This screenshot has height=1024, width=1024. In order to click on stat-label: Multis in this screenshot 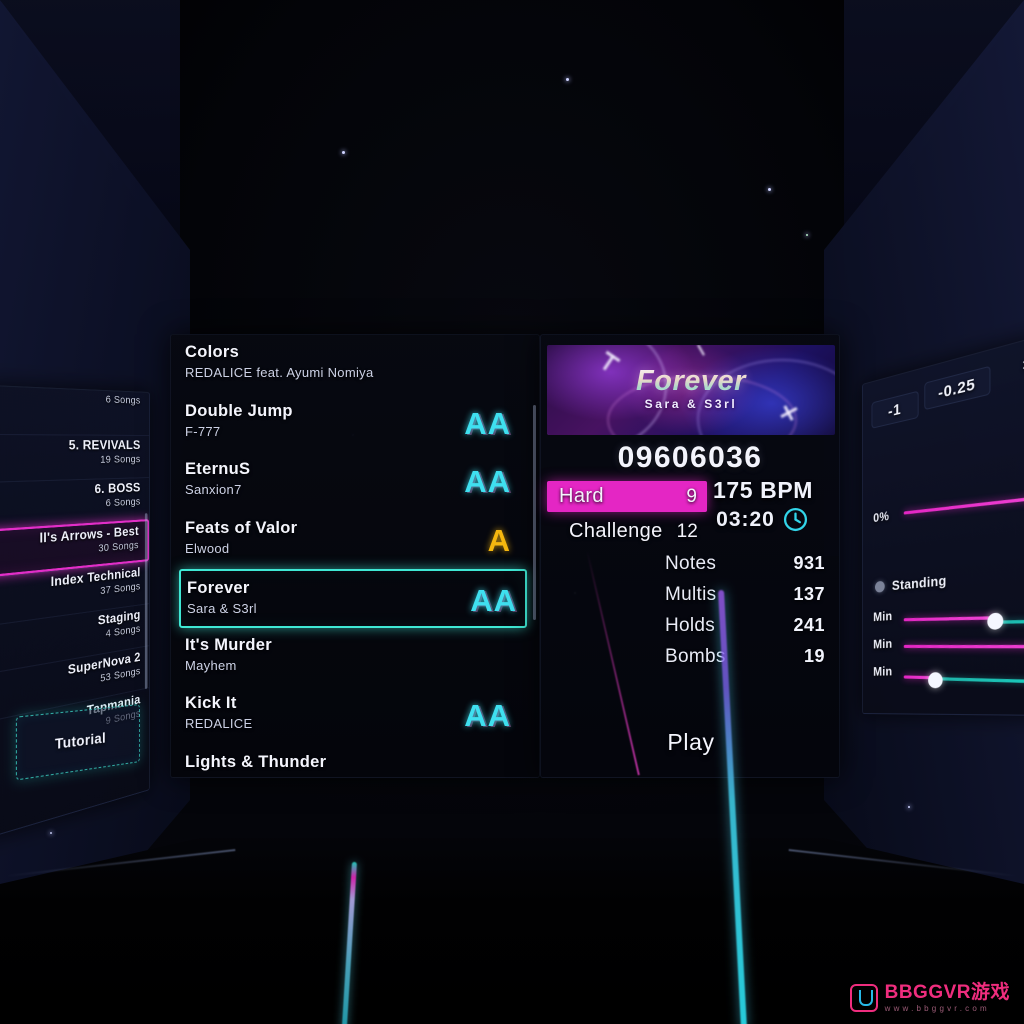, I will do `click(691, 594)`.